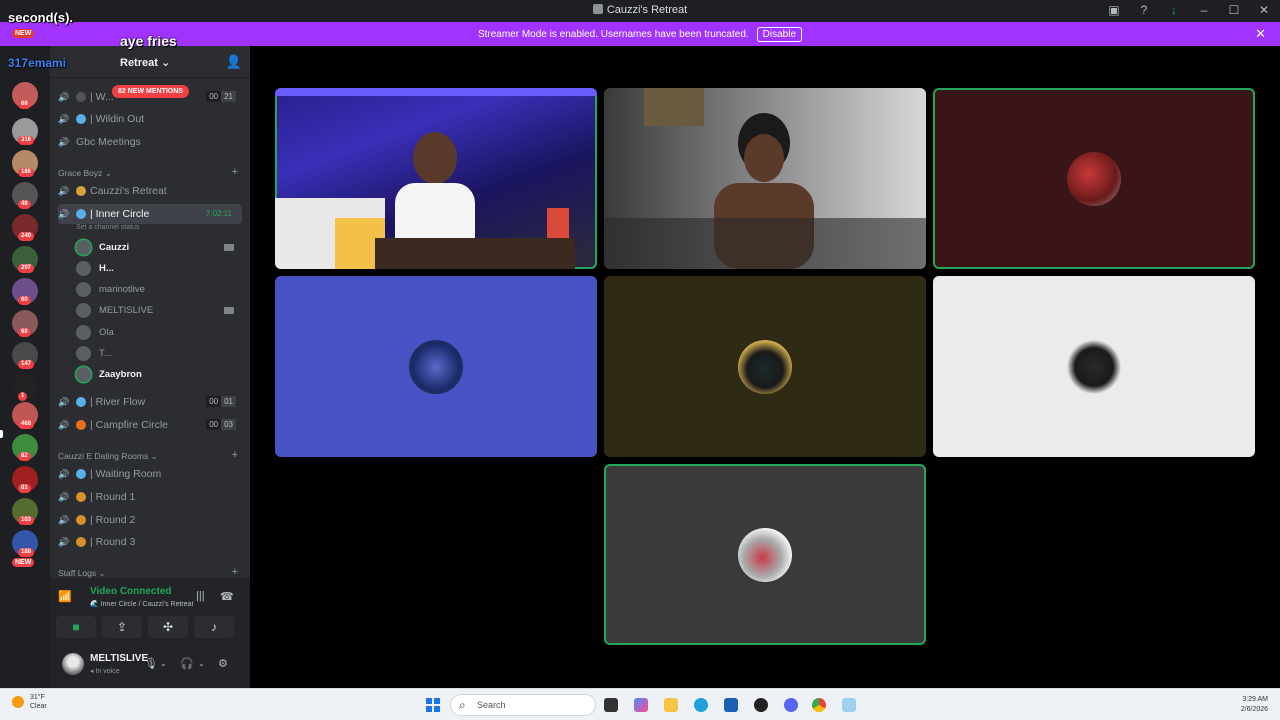 The image size is (1280, 720). What do you see at coordinates (150, 542) in the screenshot?
I see `voice-channel: 🔊 | Round 3` at bounding box center [150, 542].